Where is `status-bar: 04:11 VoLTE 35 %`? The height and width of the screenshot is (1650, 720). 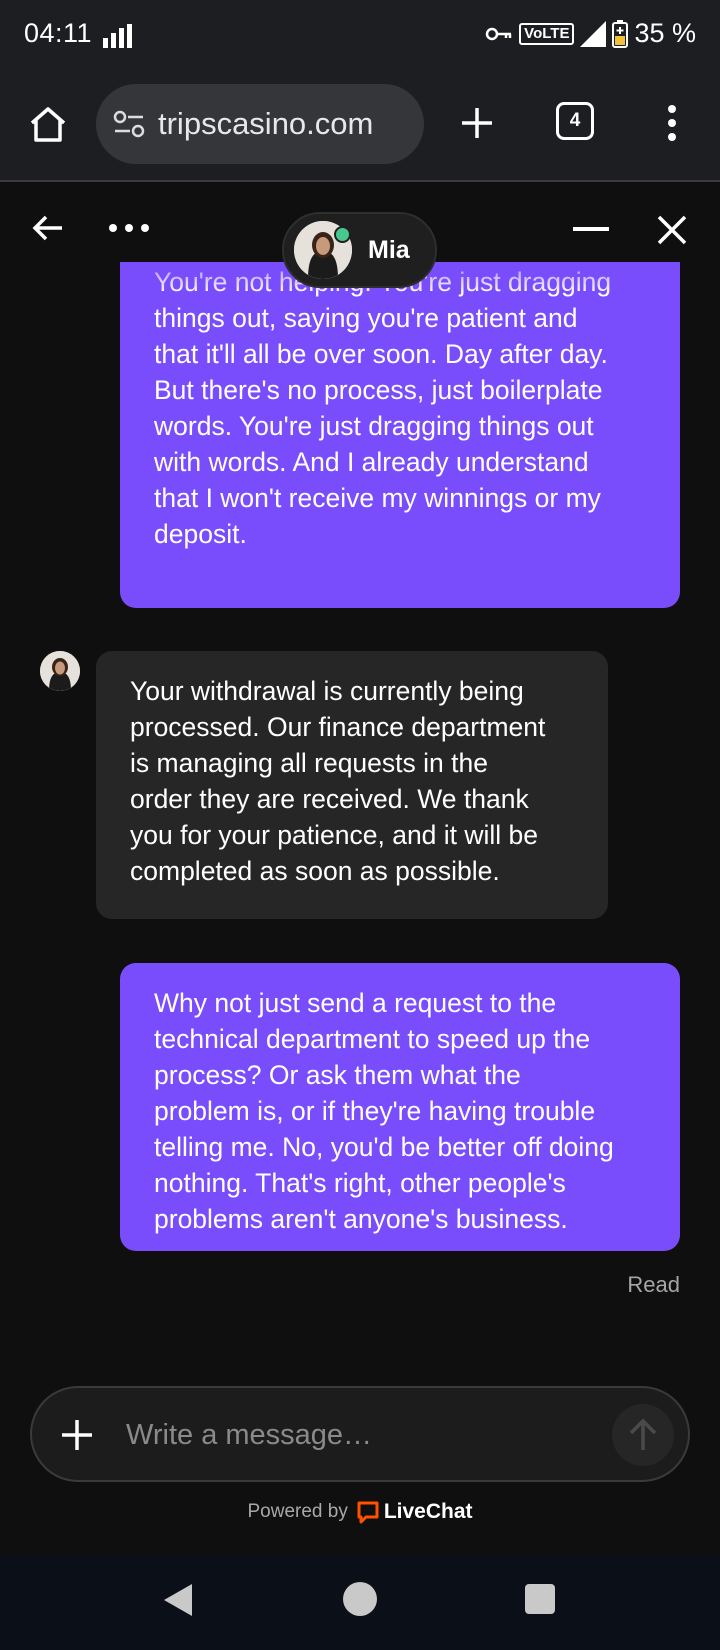
status-bar: 04:11 VoLTE 35 % is located at coordinates (360, 36).